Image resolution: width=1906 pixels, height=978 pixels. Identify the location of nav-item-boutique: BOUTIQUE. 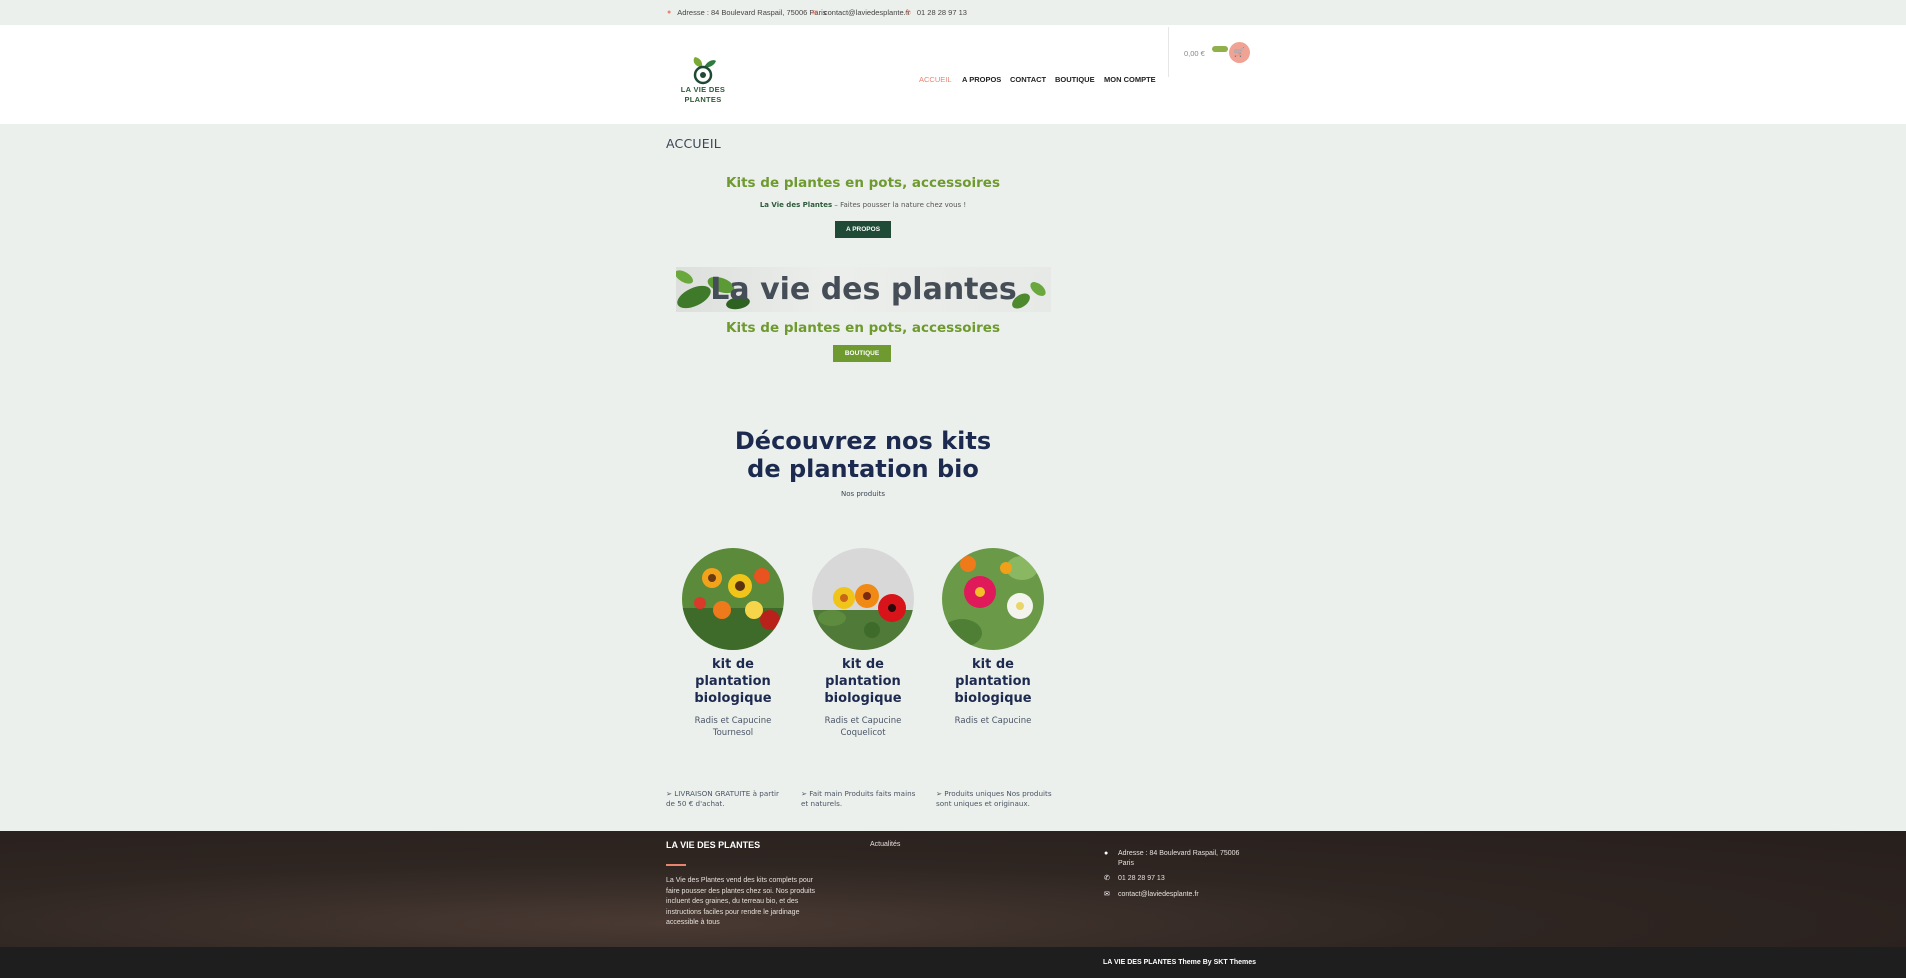
(1075, 79).